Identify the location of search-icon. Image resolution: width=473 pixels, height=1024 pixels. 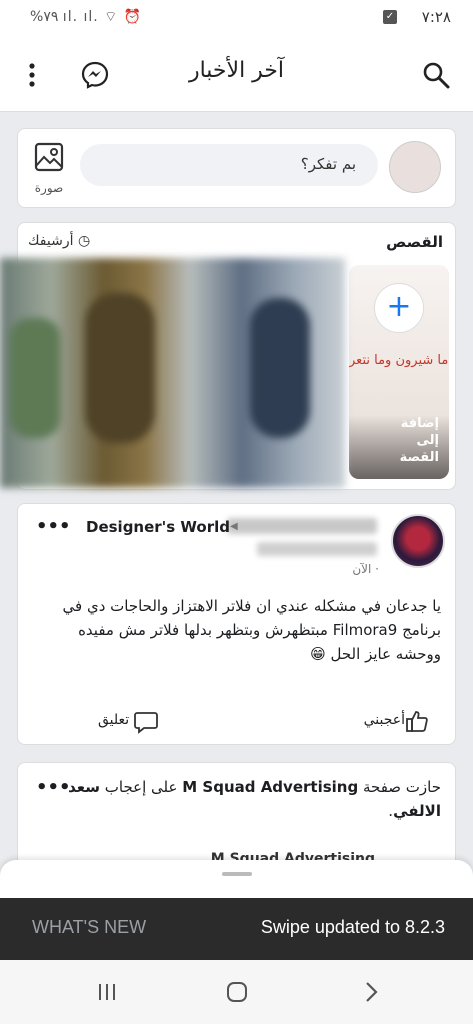
(436, 75).